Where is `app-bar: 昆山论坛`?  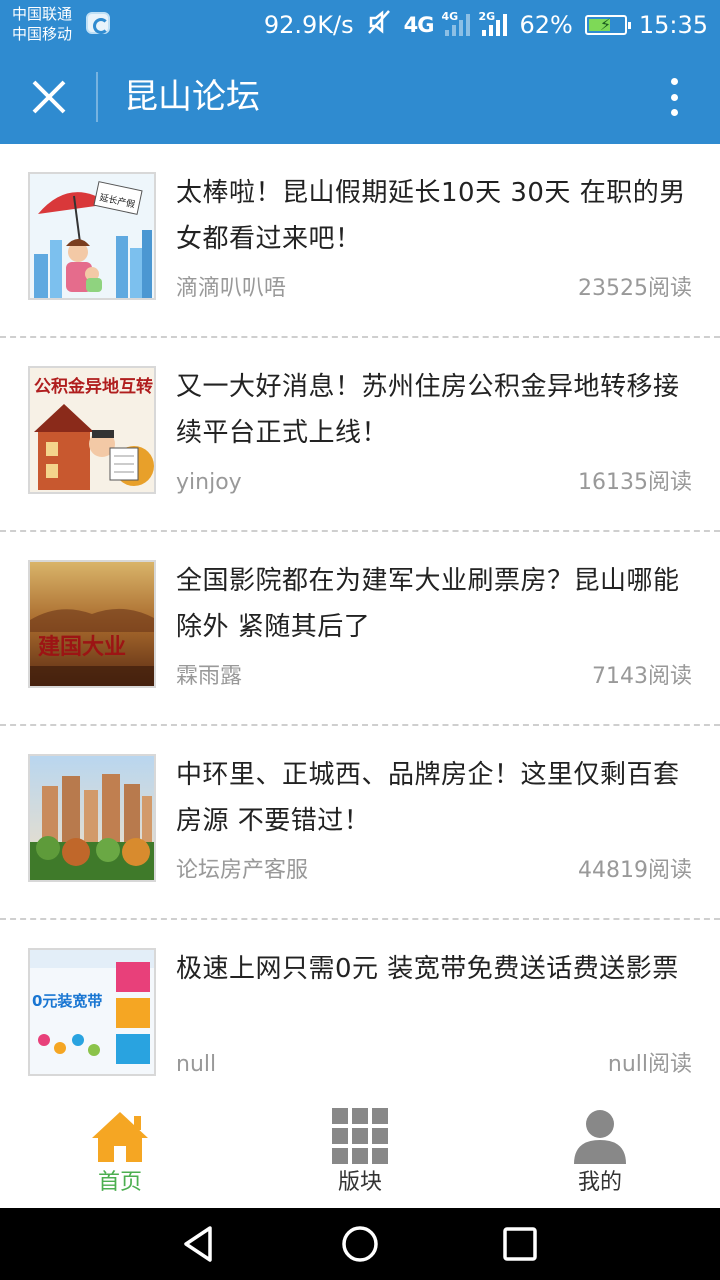 app-bar: 昆山论坛 is located at coordinates (360, 97).